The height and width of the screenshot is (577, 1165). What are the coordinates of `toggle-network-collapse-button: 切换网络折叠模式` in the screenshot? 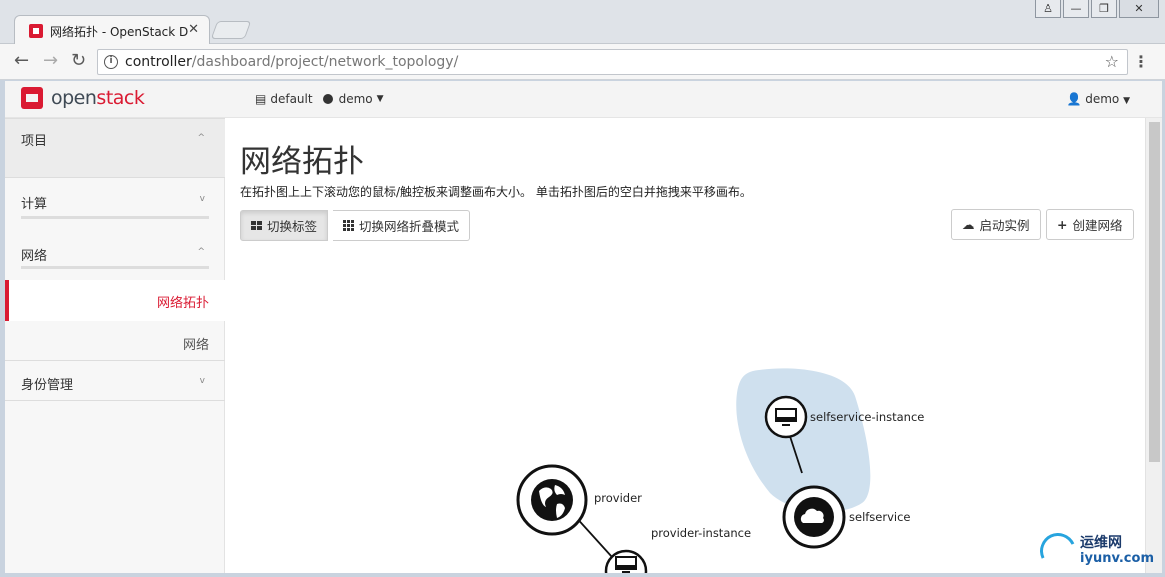 It's located at (402, 225).